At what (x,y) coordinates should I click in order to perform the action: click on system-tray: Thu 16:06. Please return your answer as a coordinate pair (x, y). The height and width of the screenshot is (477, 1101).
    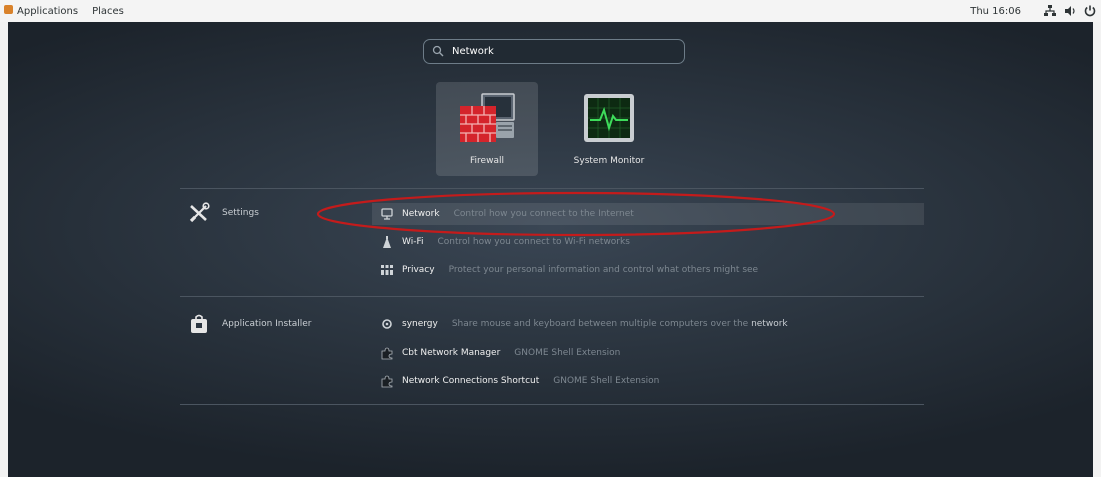
    Looking at the image, I should click on (1033, 11).